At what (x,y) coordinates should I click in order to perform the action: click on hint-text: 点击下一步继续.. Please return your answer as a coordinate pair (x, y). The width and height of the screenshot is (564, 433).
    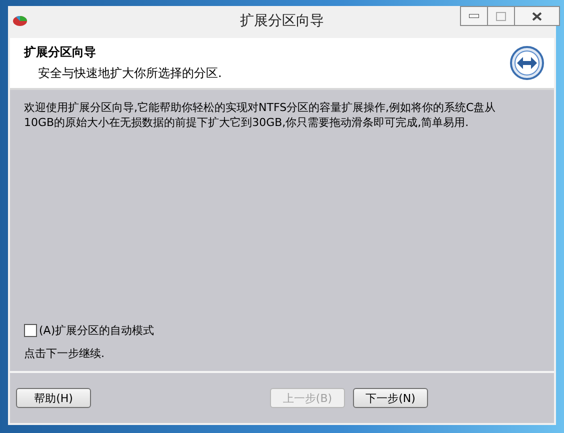
    Looking at the image, I should click on (65, 353).